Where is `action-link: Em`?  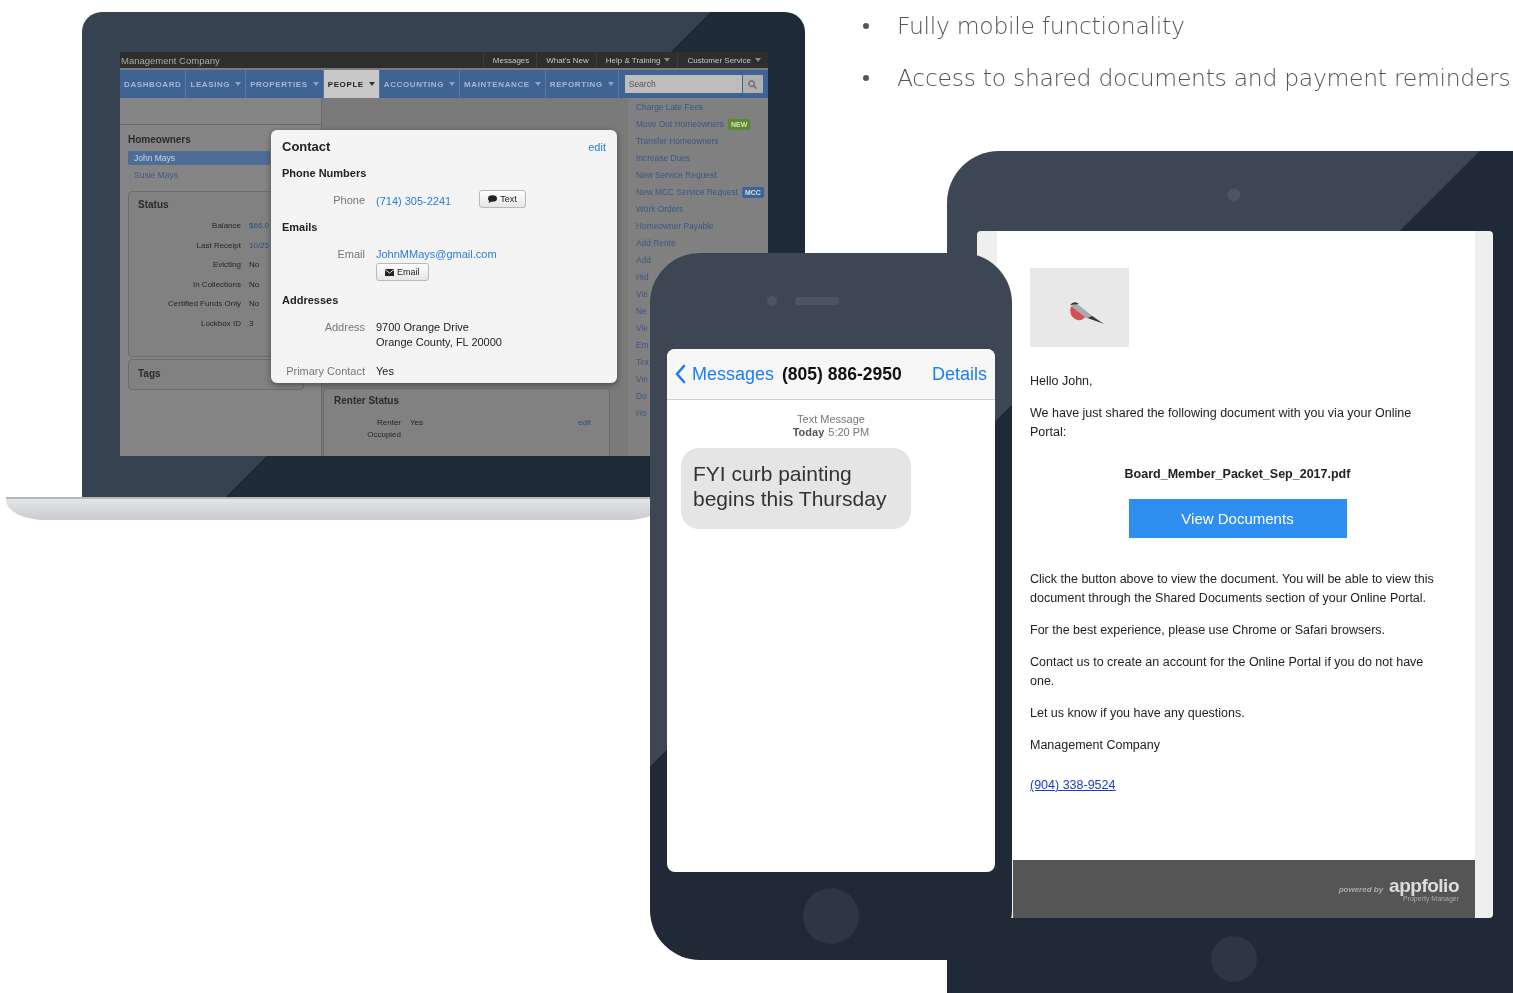 action-link: Em is located at coordinates (642, 345).